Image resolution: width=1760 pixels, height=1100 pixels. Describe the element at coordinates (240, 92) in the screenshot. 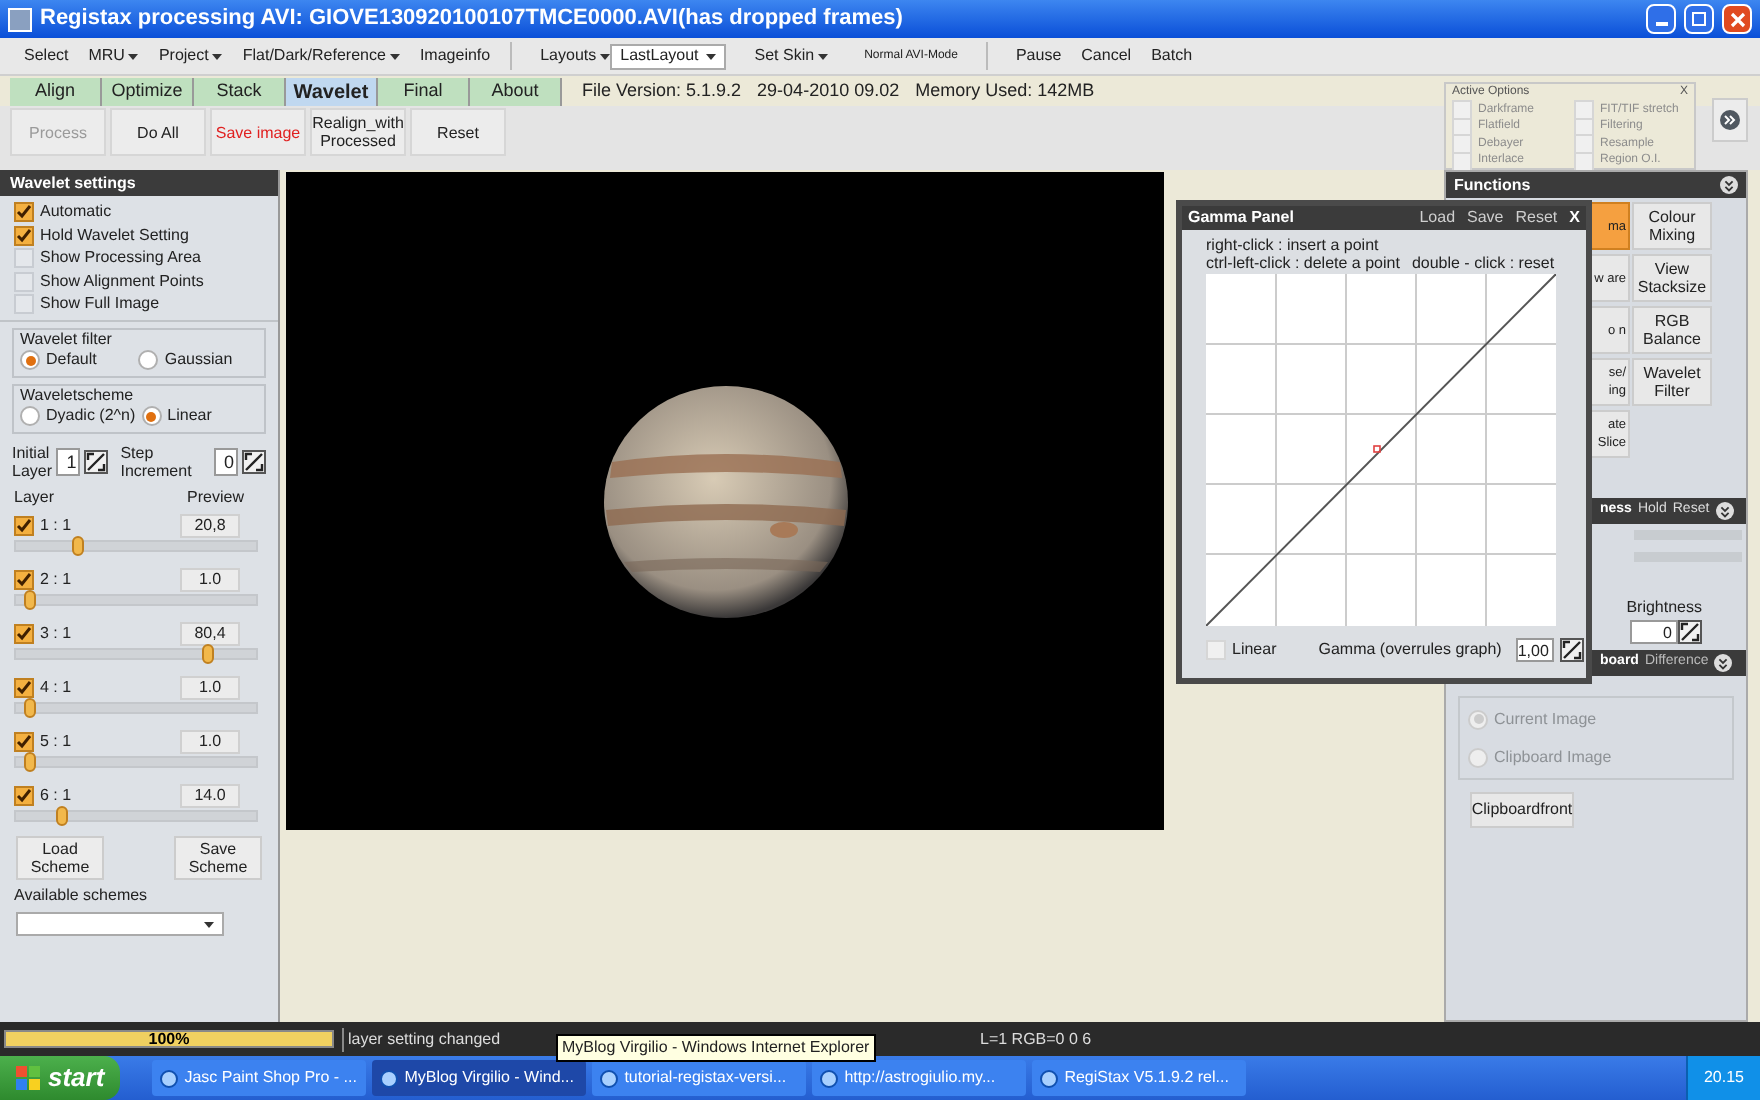

I see `tab: Stack` at that location.